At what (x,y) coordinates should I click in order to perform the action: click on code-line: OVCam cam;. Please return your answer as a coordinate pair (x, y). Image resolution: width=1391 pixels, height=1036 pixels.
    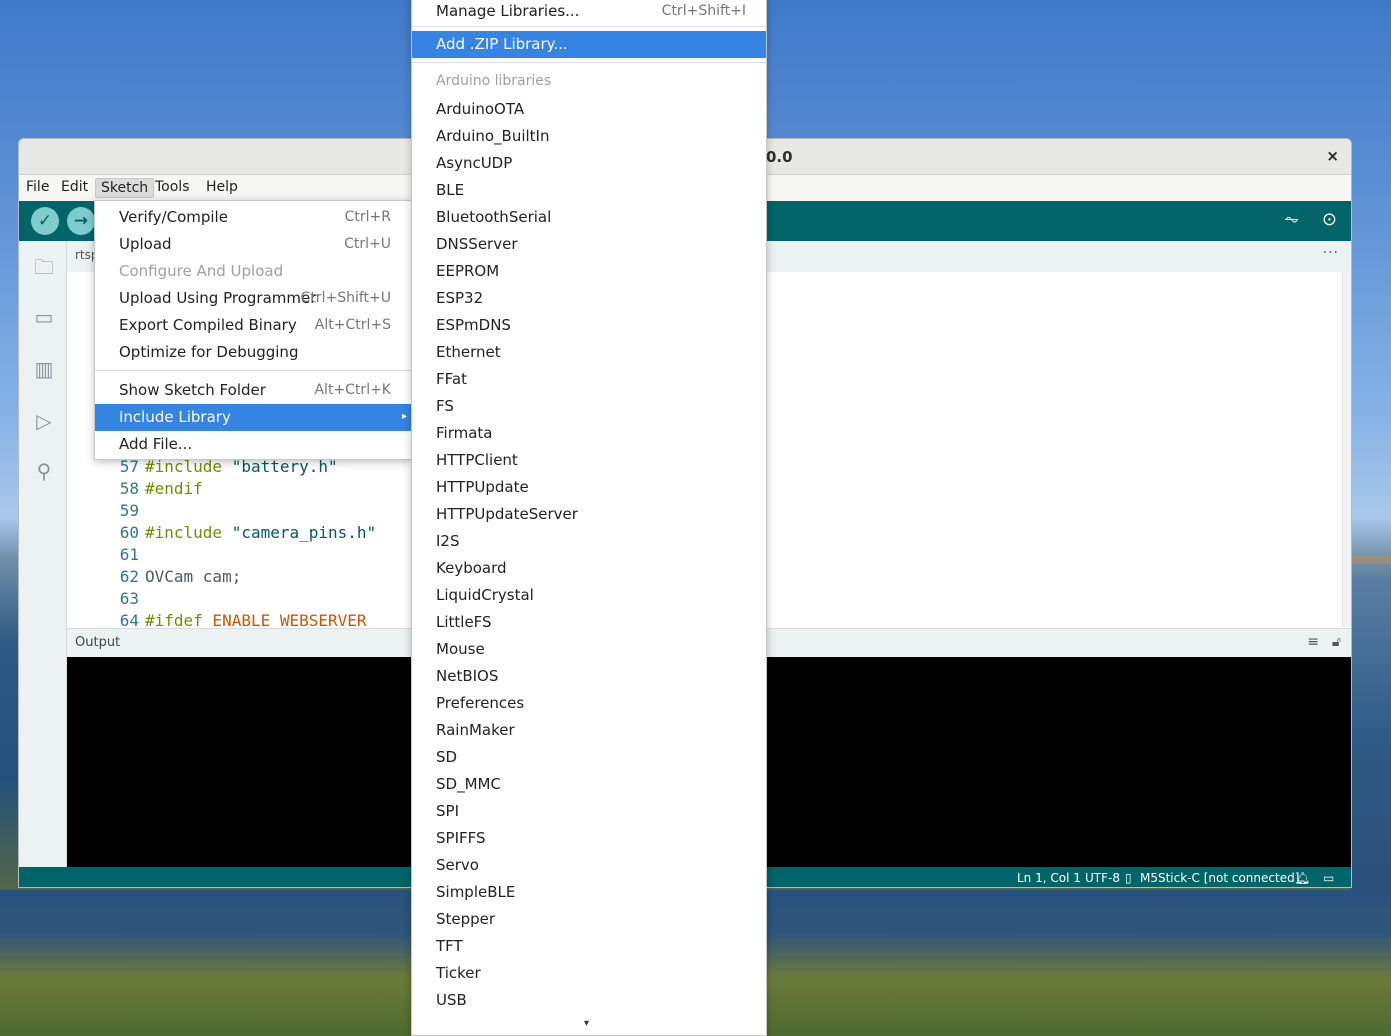
    Looking at the image, I should click on (193, 576).